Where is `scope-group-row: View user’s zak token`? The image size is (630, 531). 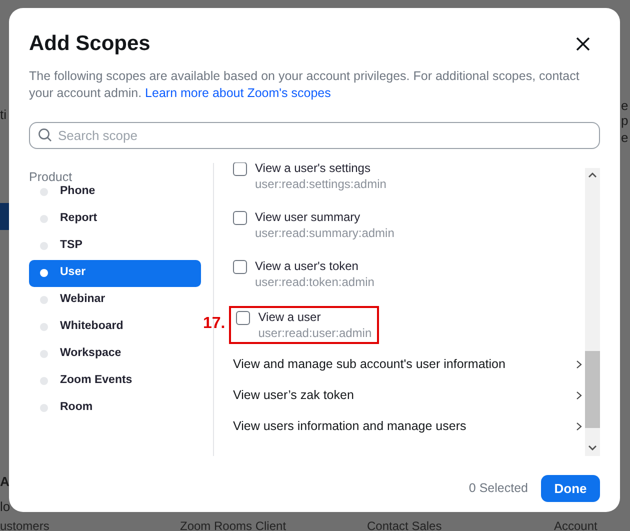 scope-group-row: View user’s zak token is located at coordinates (407, 395).